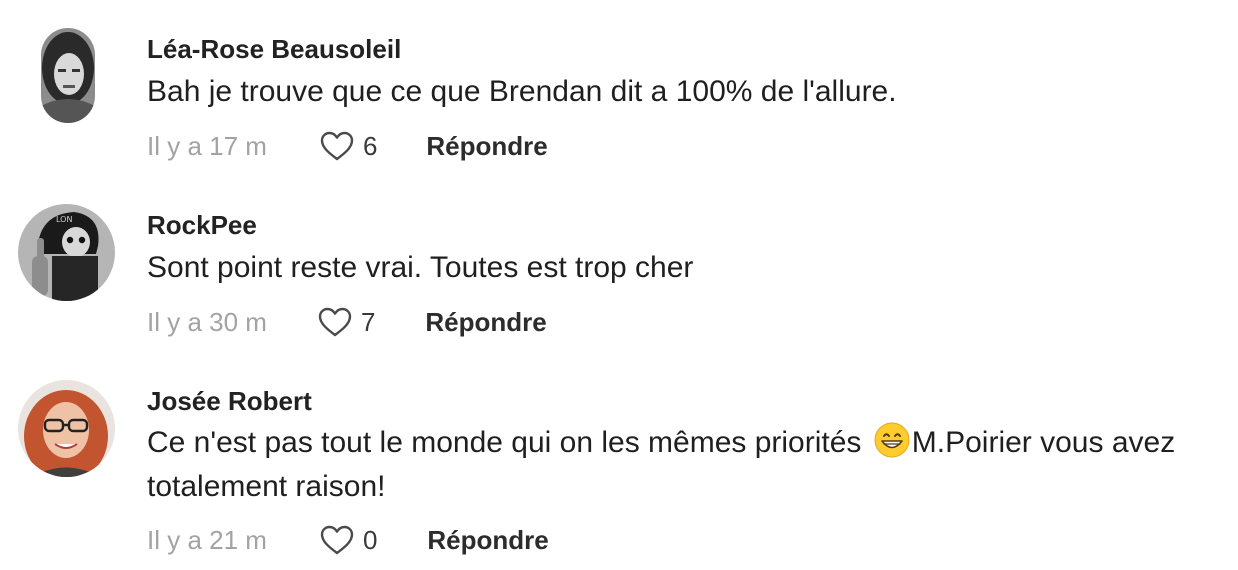 This screenshot has width=1238, height=570. I want to click on comment-meta: Il y a 30 m 7 Répondre, so click(347, 322).